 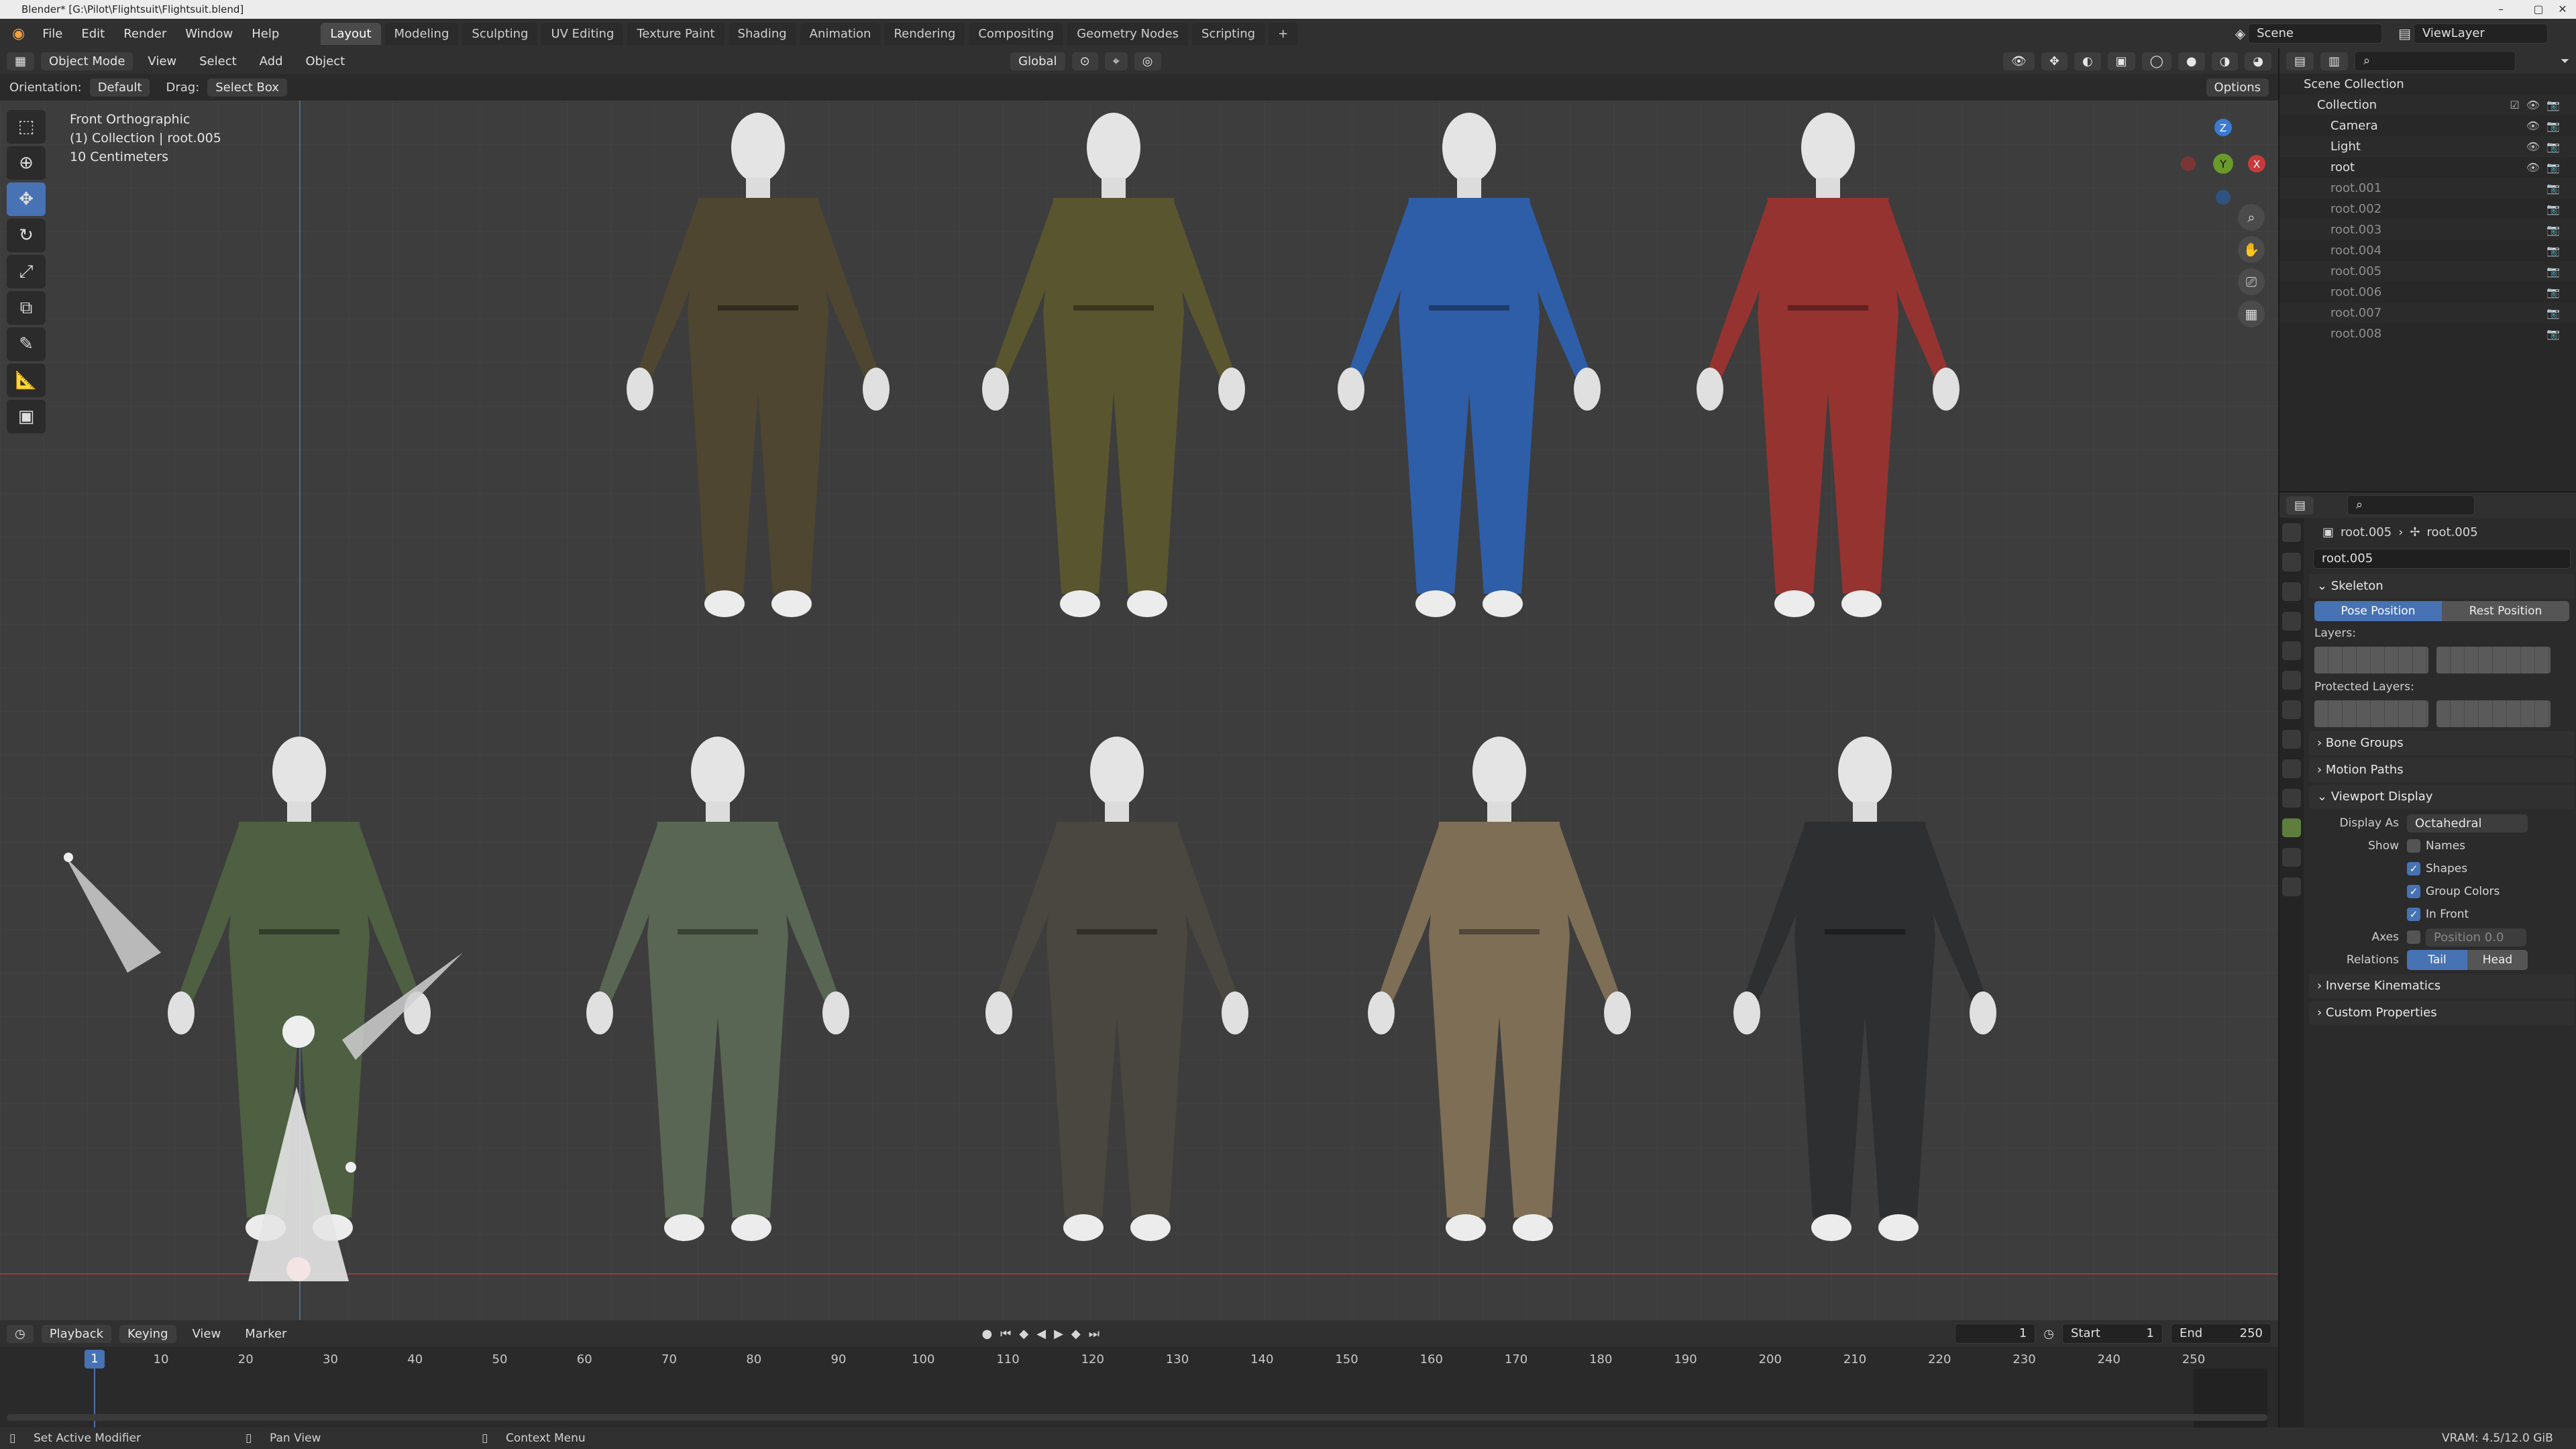 I want to click on shading-solid-icon: ●, so click(x=2191, y=61).